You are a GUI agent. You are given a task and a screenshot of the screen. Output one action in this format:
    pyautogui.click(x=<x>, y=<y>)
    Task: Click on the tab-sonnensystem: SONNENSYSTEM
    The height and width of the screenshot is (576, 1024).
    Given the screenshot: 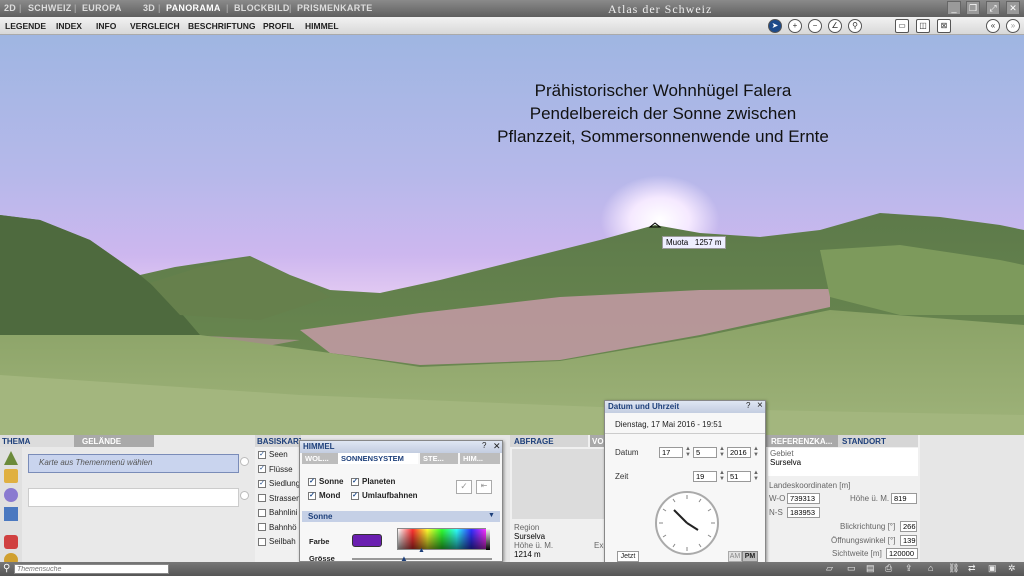 What is the action you would take?
    pyautogui.click(x=378, y=458)
    